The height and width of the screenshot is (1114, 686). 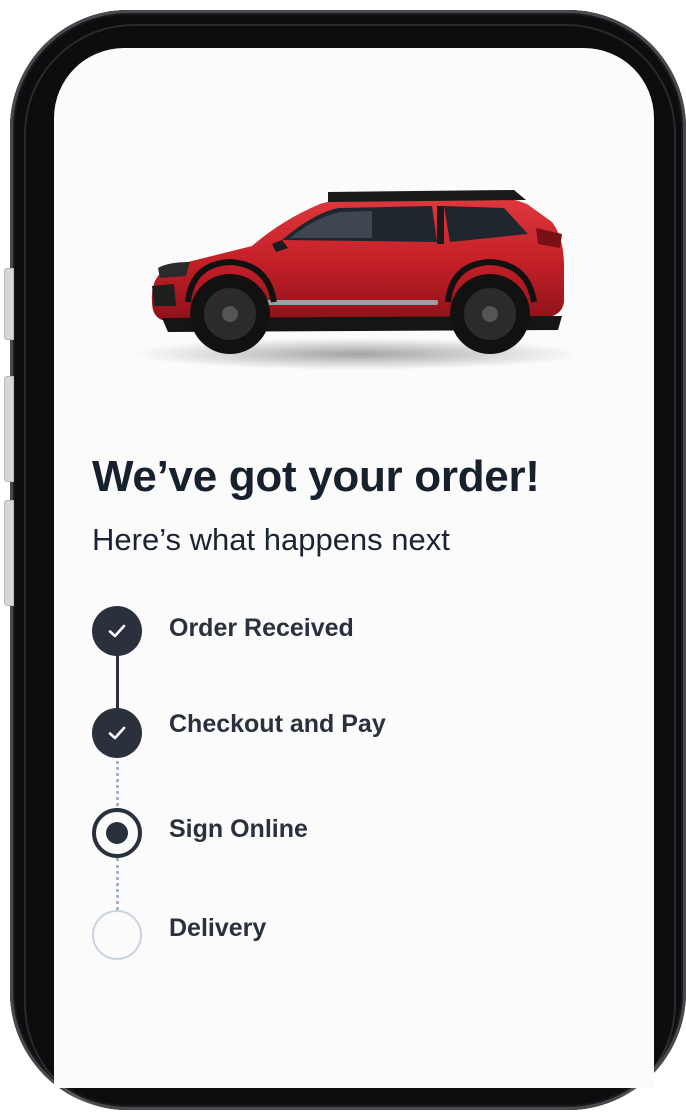 What do you see at coordinates (117, 935) in the screenshot?
I see `step-delivery-indicator` at bounding box center [117, 935].